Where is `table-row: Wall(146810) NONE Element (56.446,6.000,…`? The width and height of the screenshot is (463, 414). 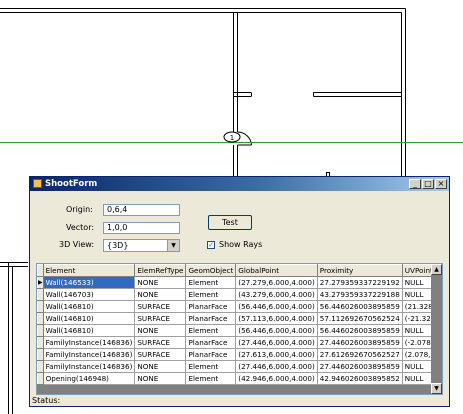
table-row: Wall(146810) NONE Element (56.446,6.000,… is located at coordinates (239, 330).